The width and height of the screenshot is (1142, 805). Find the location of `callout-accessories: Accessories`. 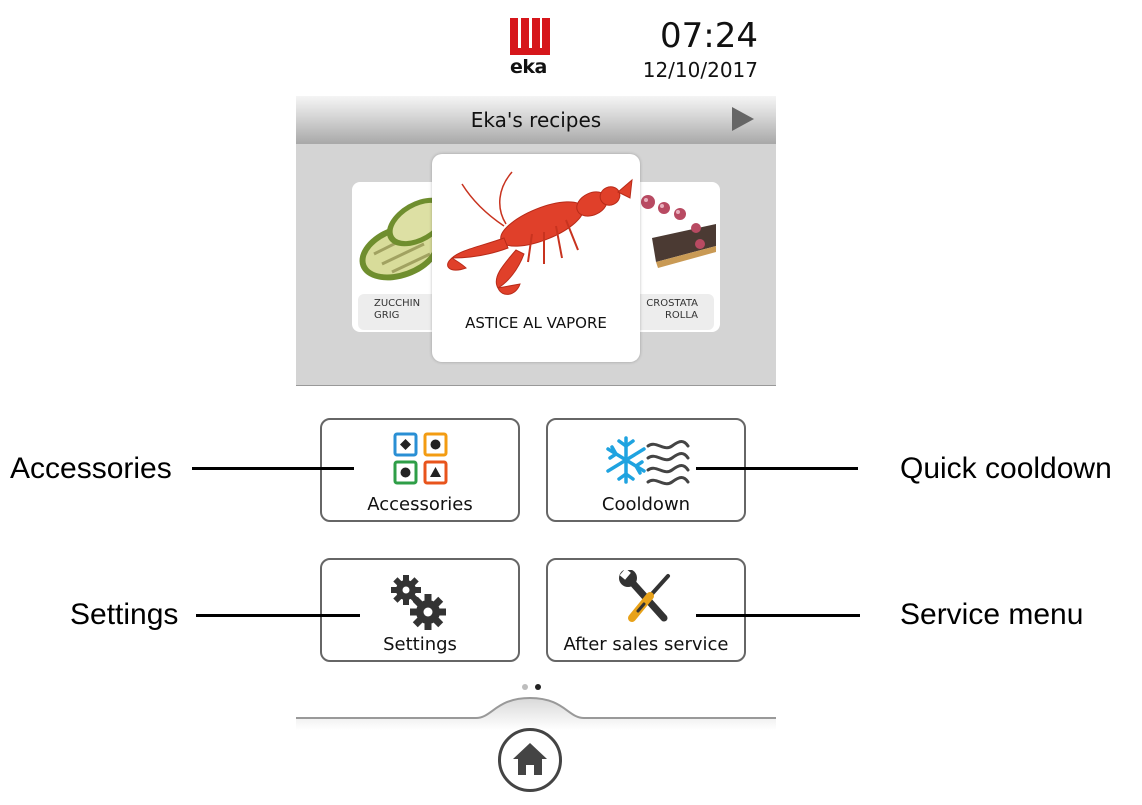

callout-accessories: Accessories is located at coordinates (91, 468).